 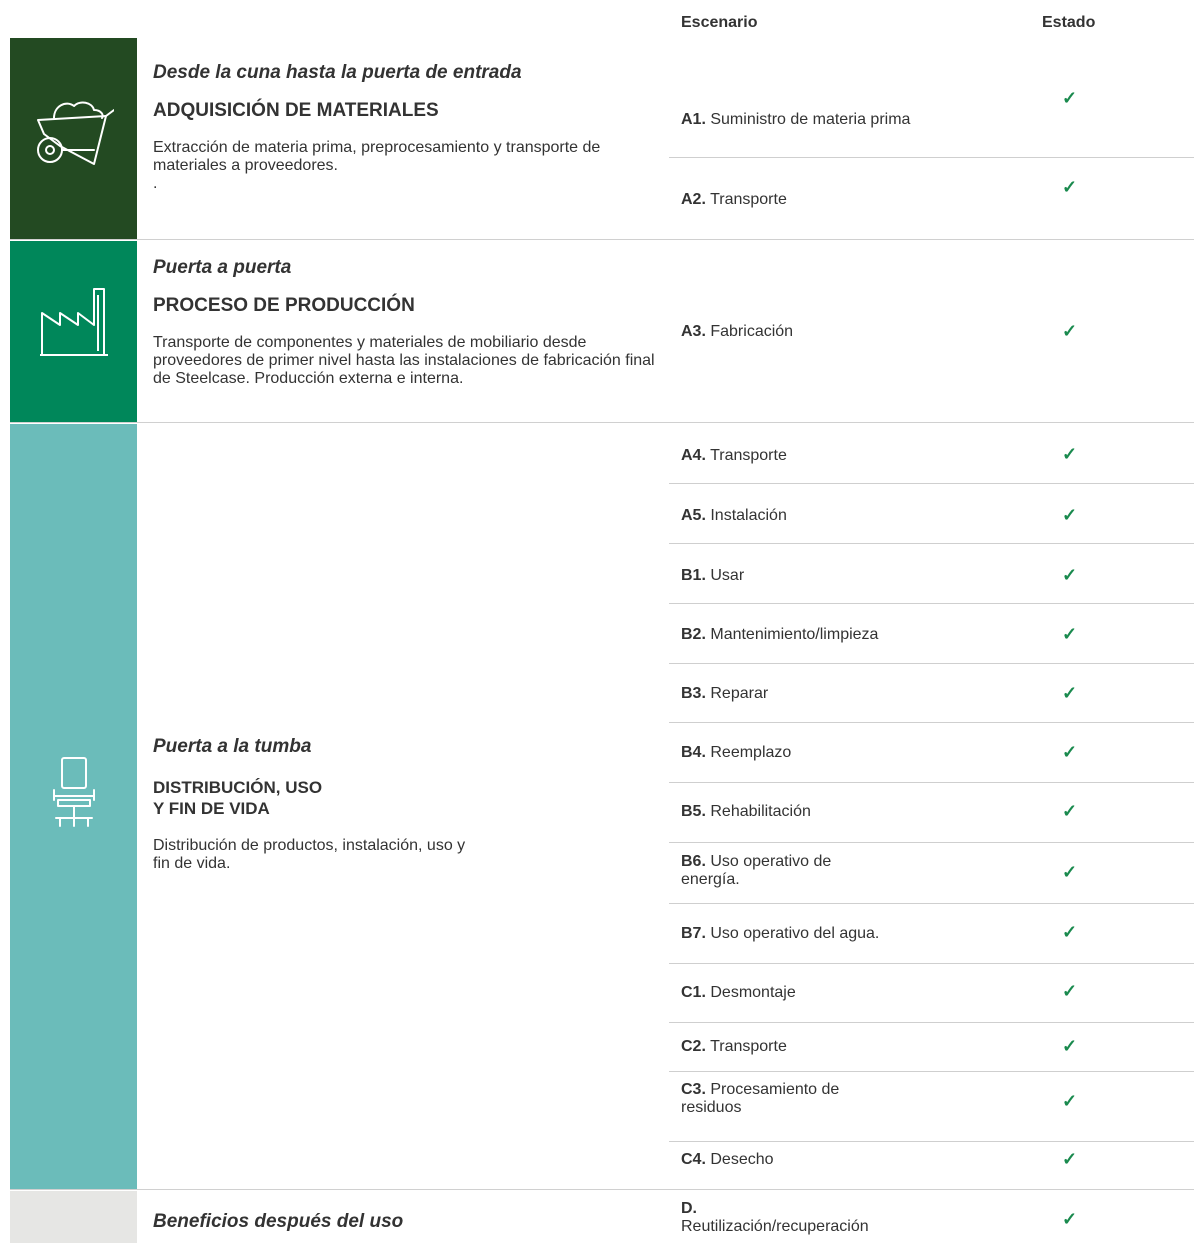 What do you see at coordinates (693, 331) in the screenshot?
I see `scenario-code: A3.` at bounding box center [693, 331].